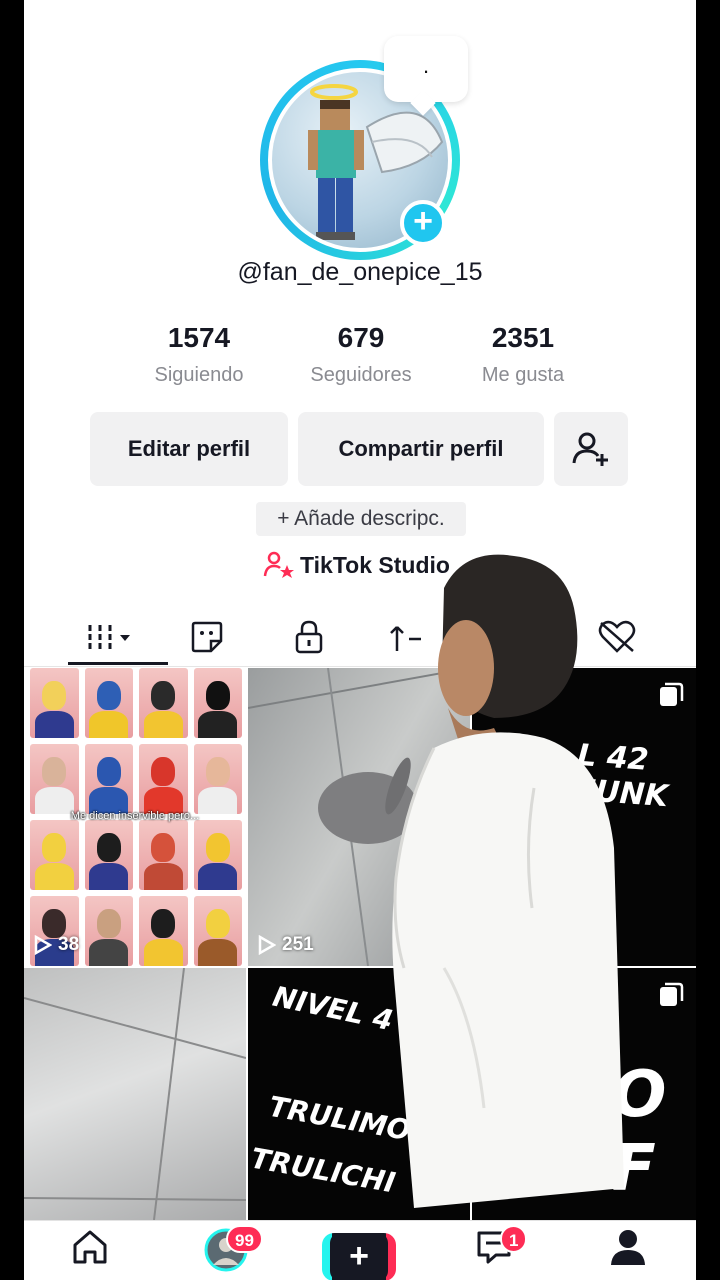 The image size is (720, 1280). I want to click on stat-followers-label: Seguidores, so click(361, 375).